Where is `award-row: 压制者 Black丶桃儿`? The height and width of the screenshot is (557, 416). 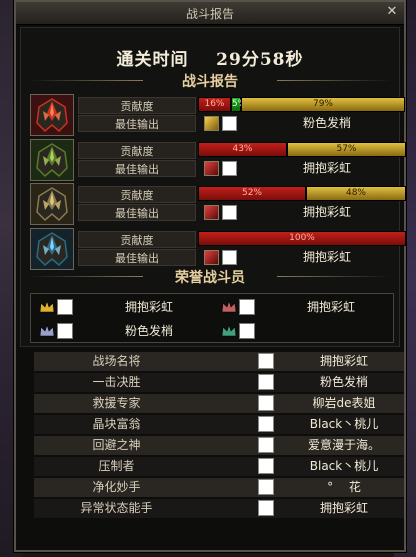 award-row: 压制者 Black丶桃儿 is located at coordinates (219, 466).